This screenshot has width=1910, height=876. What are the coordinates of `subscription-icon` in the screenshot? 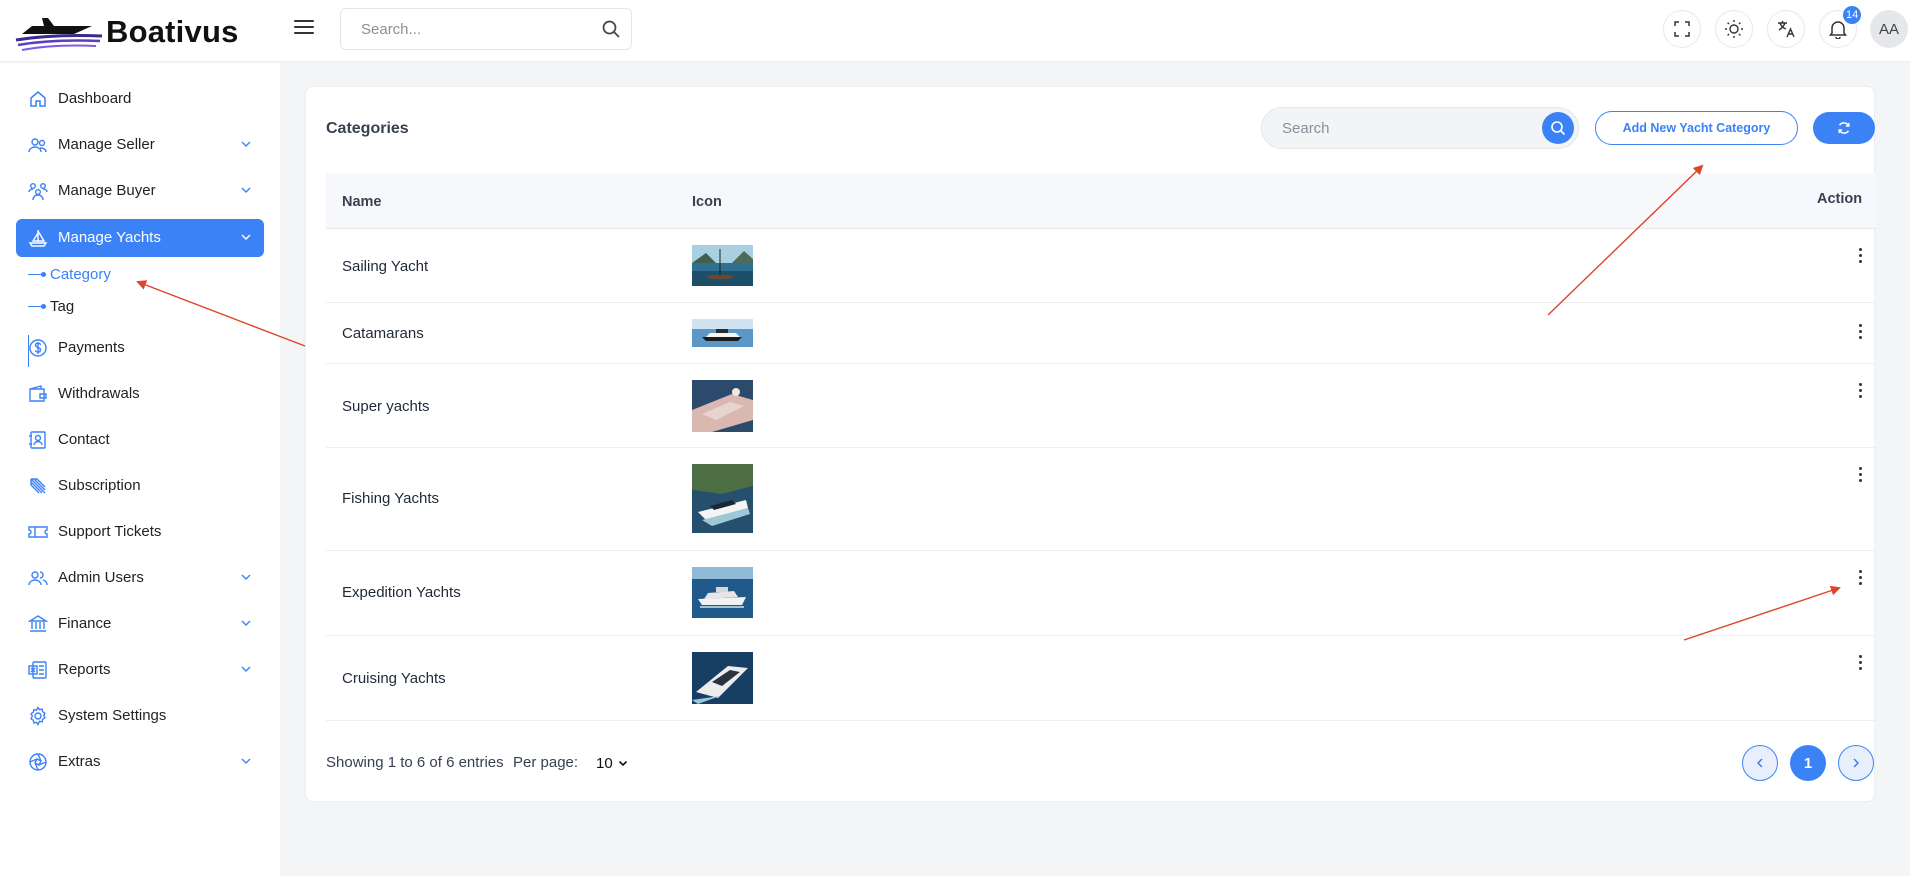 It's located at (38, 486).